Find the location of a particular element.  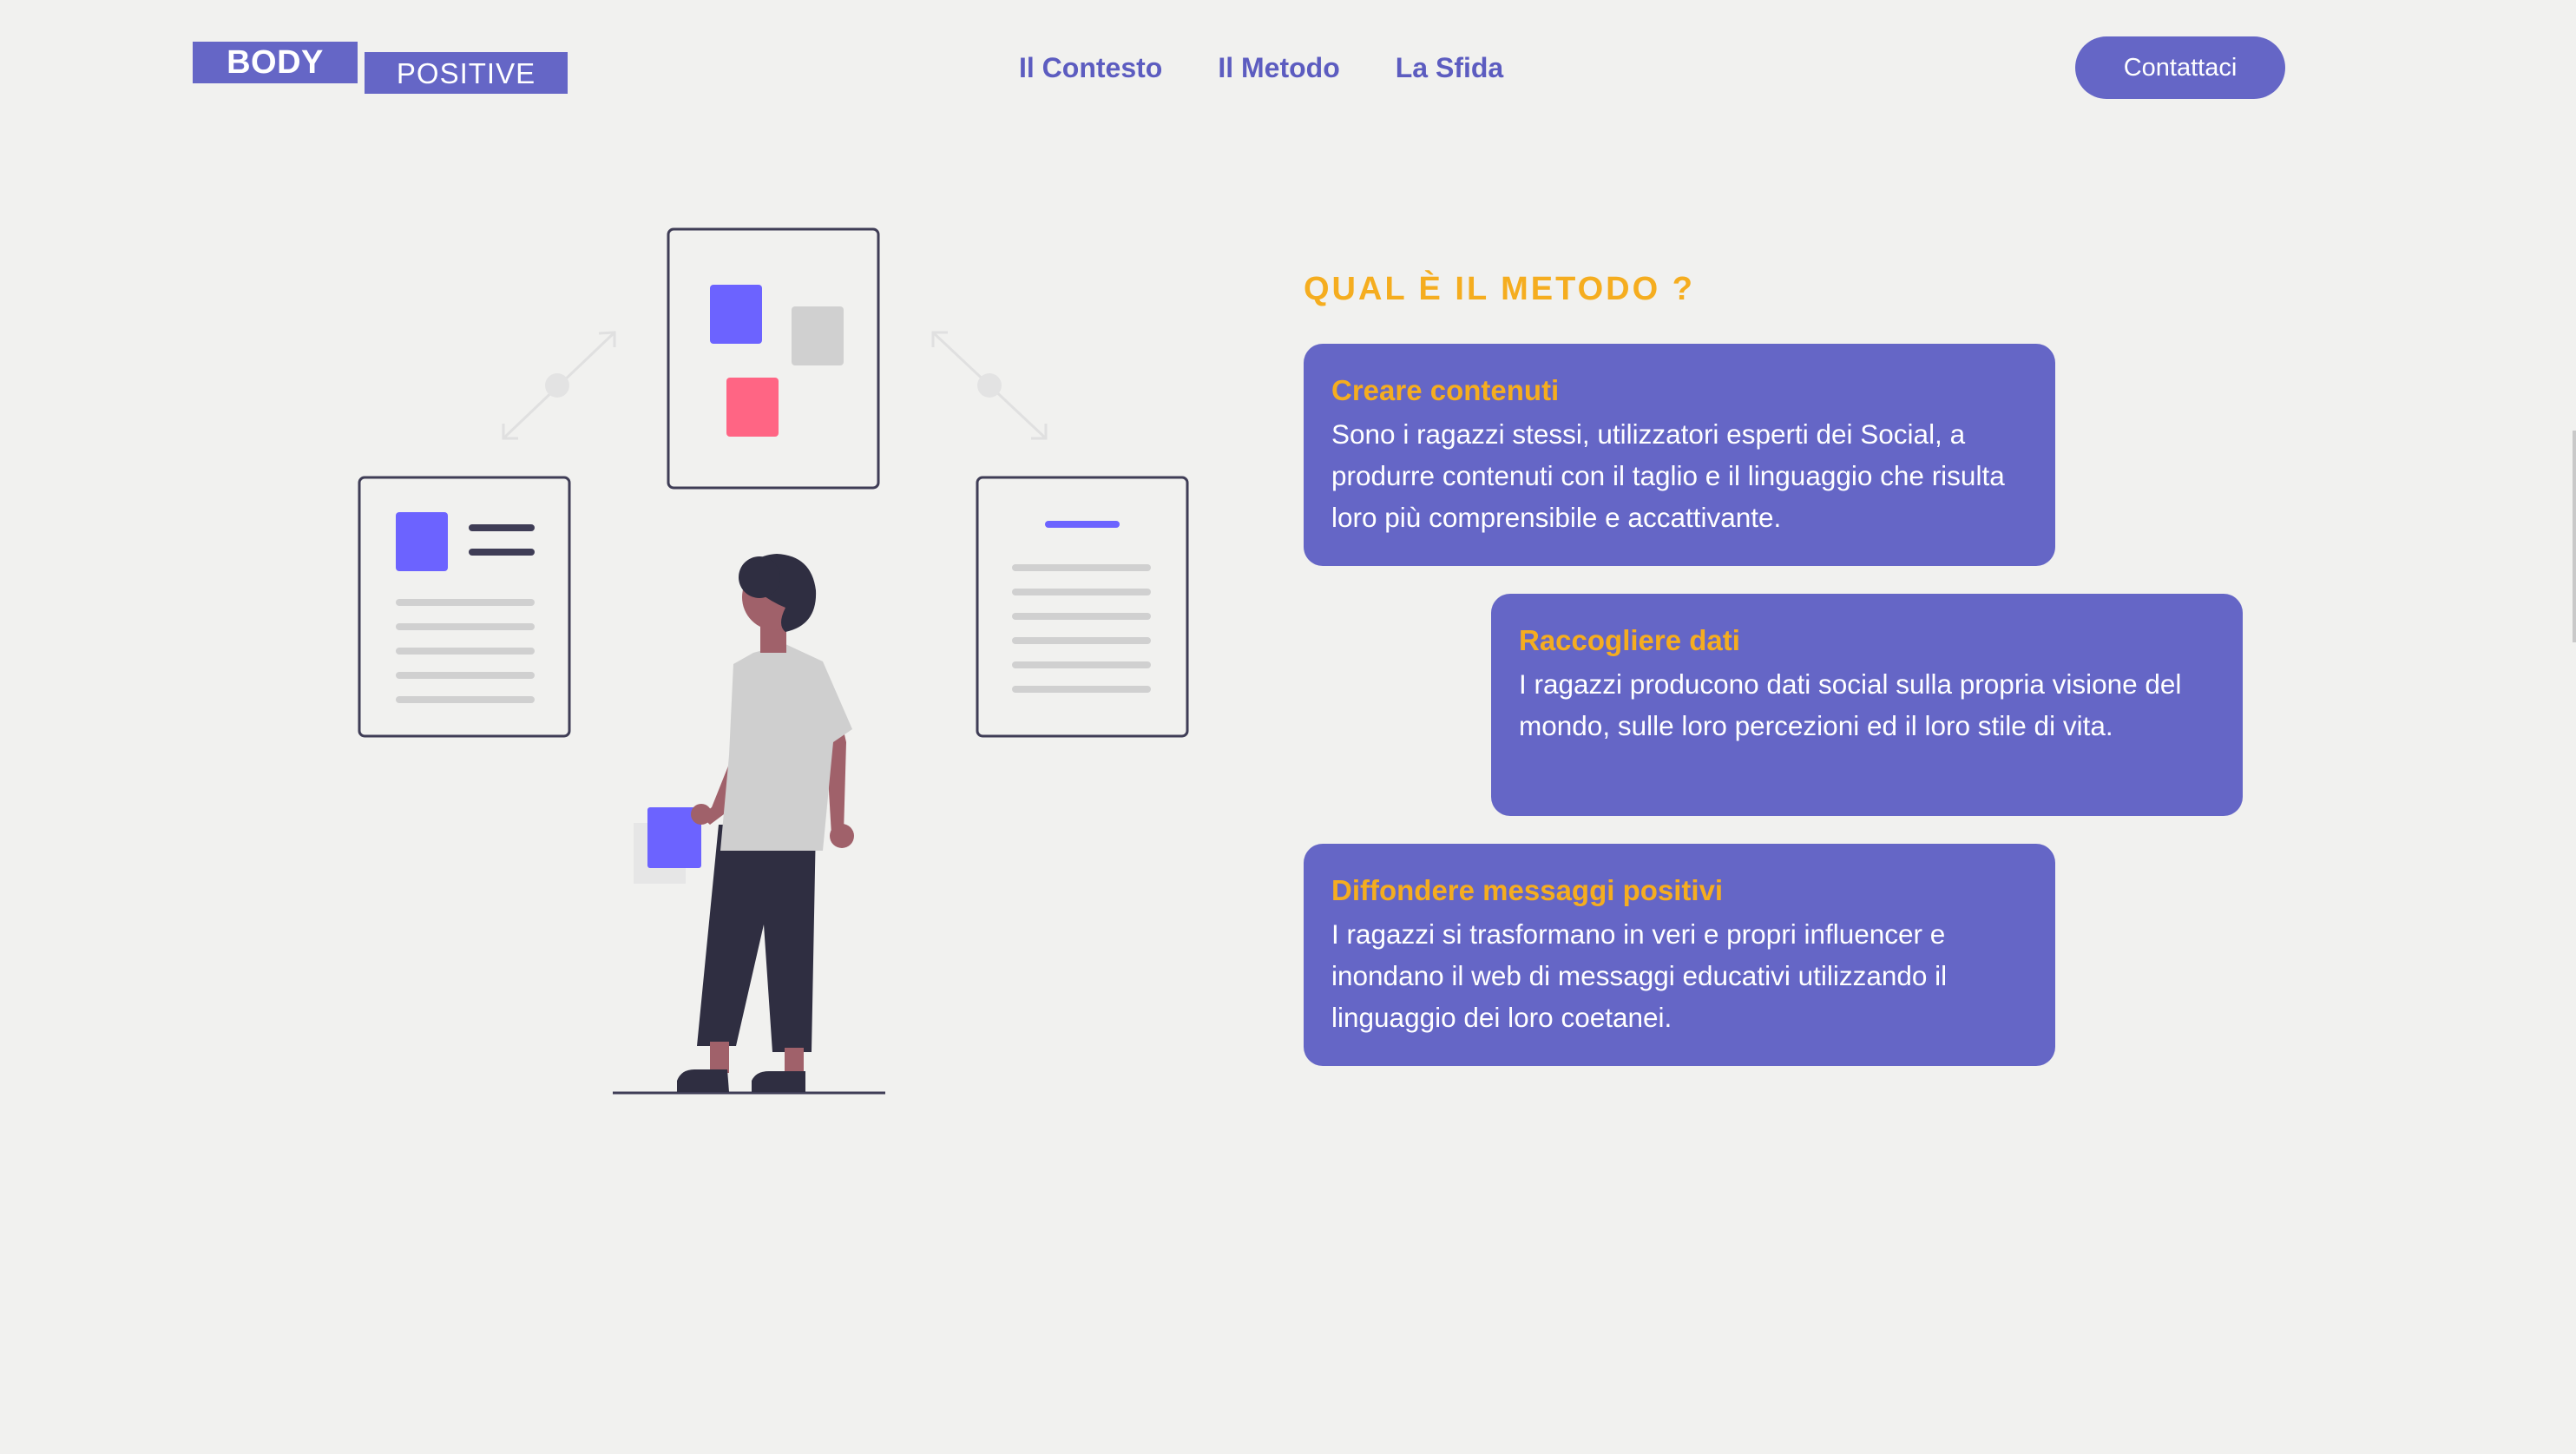

logo: BODY POSITIVE is located at coordinates (381, 68).